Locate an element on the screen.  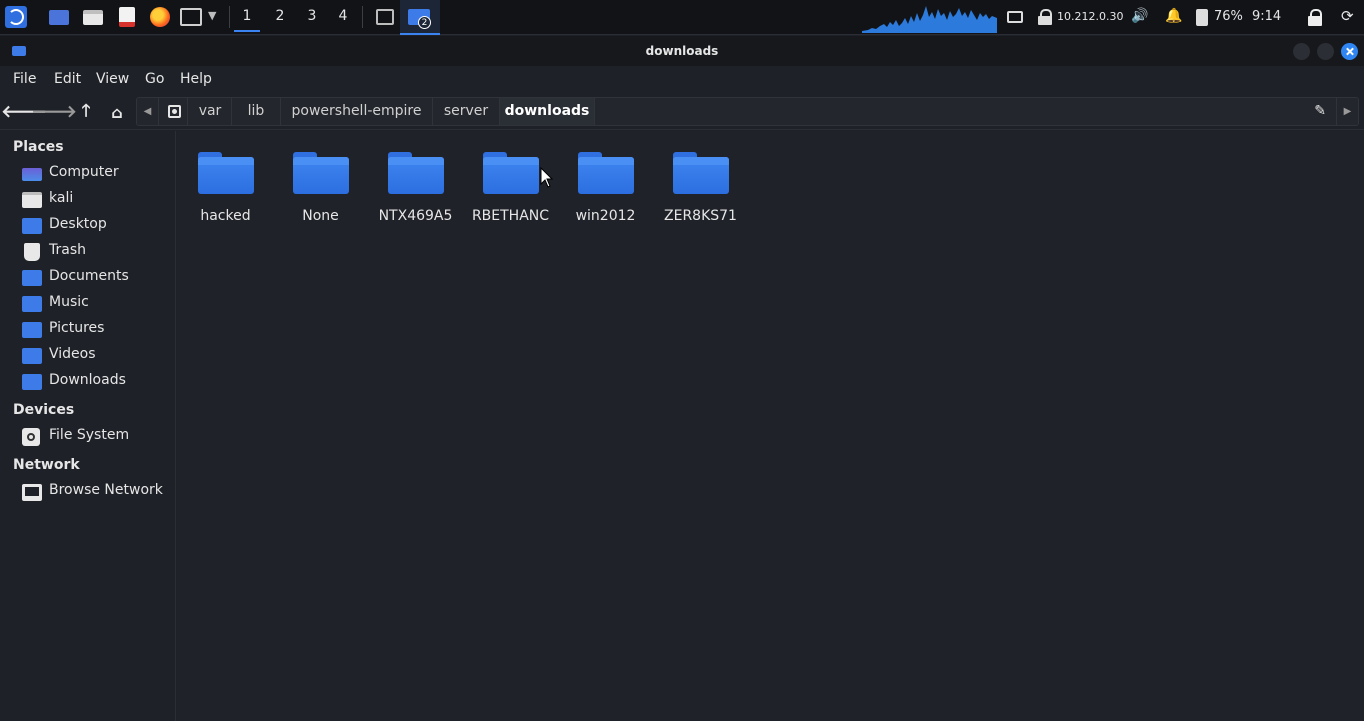
folder-name: RBETHANC is located at coordinates (510, 216).